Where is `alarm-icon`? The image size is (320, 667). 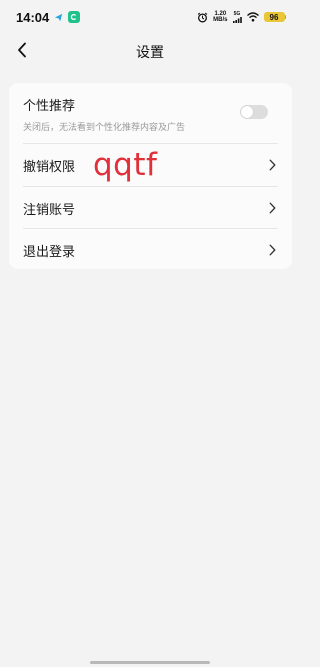
alarm-icon is located at coordinates (202, 17).